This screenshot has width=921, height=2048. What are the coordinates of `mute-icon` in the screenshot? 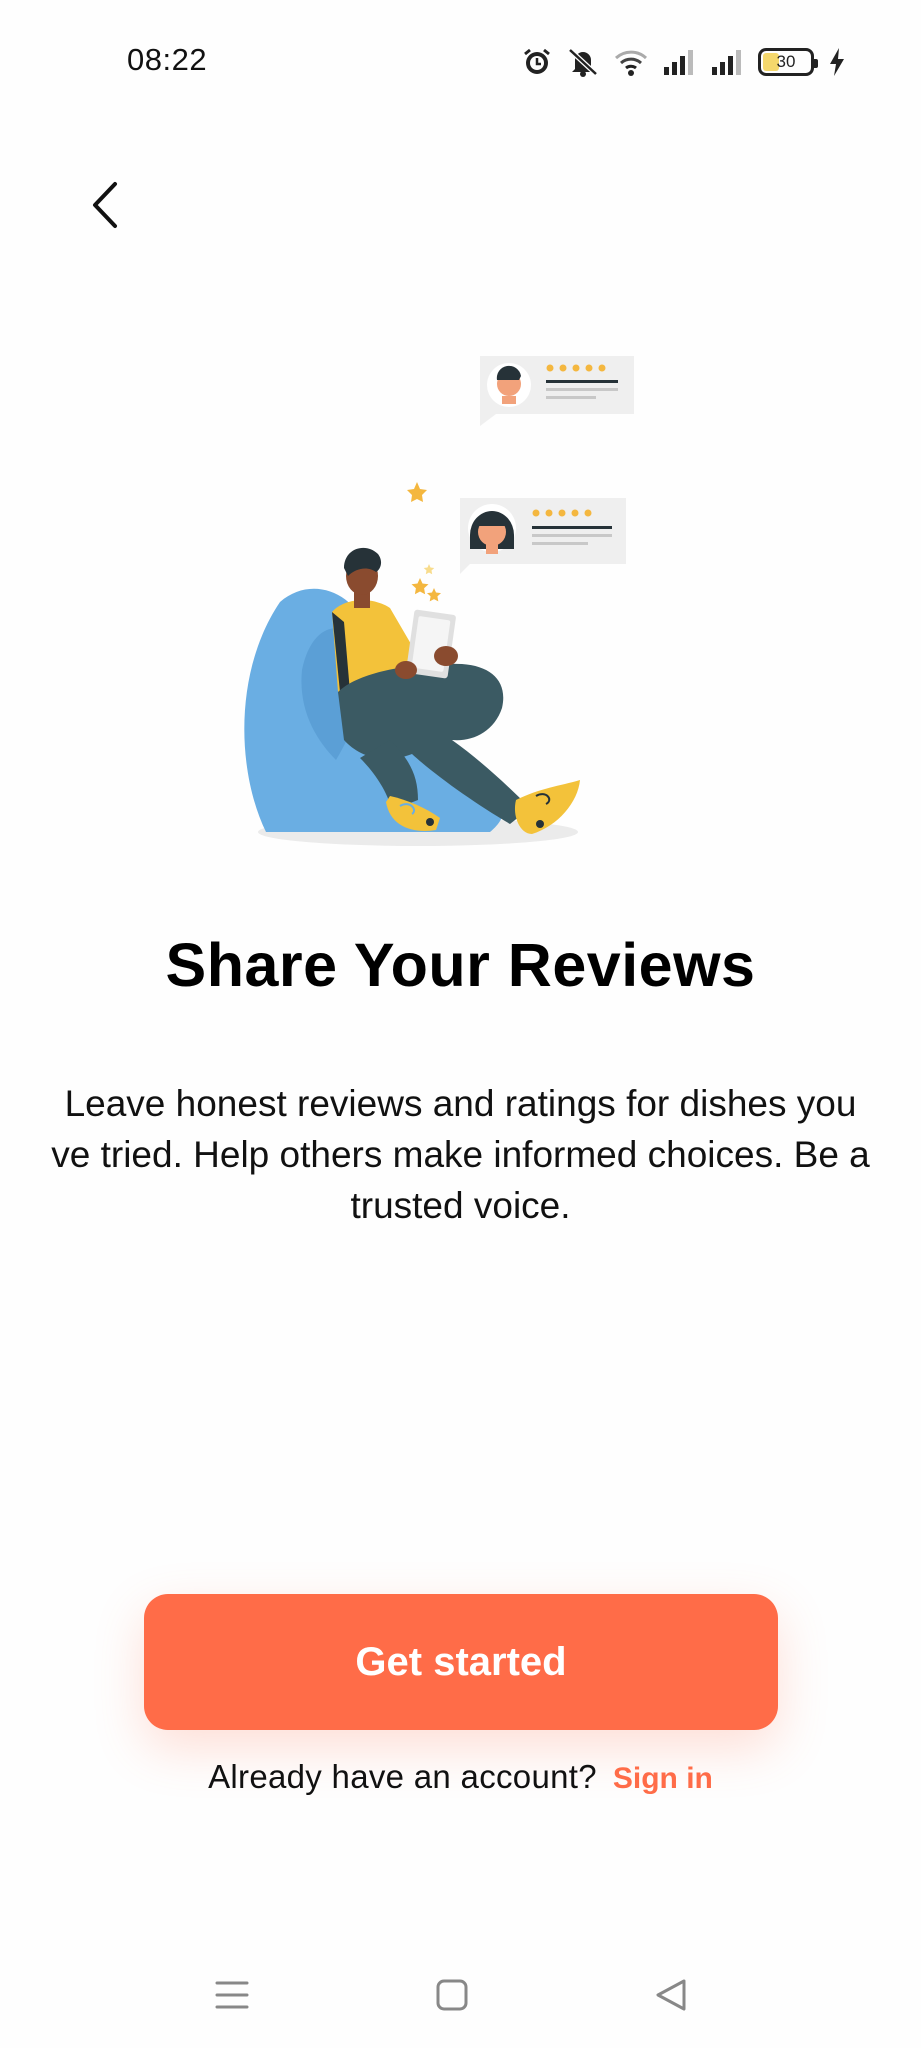 It's located at (583, 62).